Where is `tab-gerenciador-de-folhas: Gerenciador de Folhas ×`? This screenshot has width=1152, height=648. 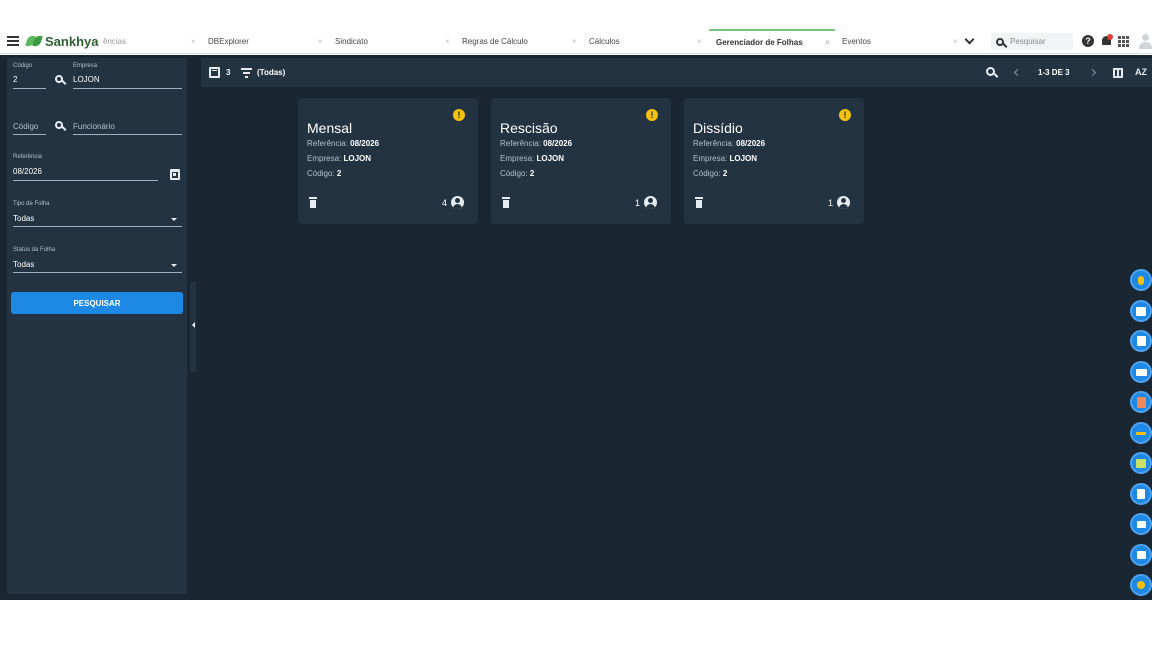 tab-gerenciador-de-folhas: Gerenciador de Folhas × is located at coordinates (772, 41).